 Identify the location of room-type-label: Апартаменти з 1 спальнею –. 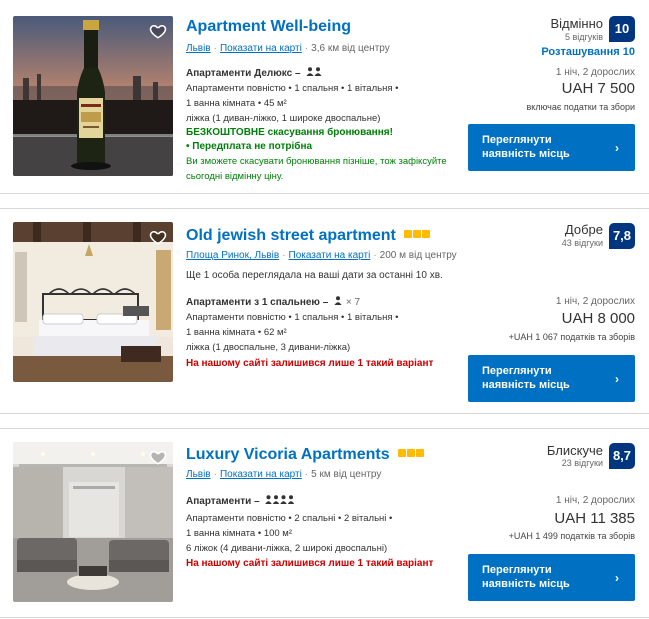
(257, 302).